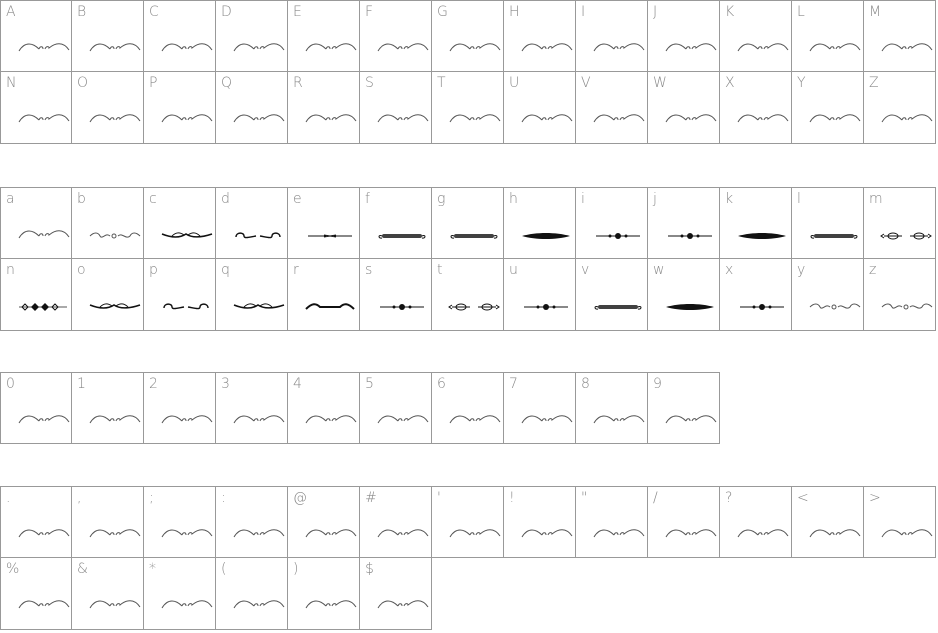  I want to click on glyph-cell: *, so click(180, 594).